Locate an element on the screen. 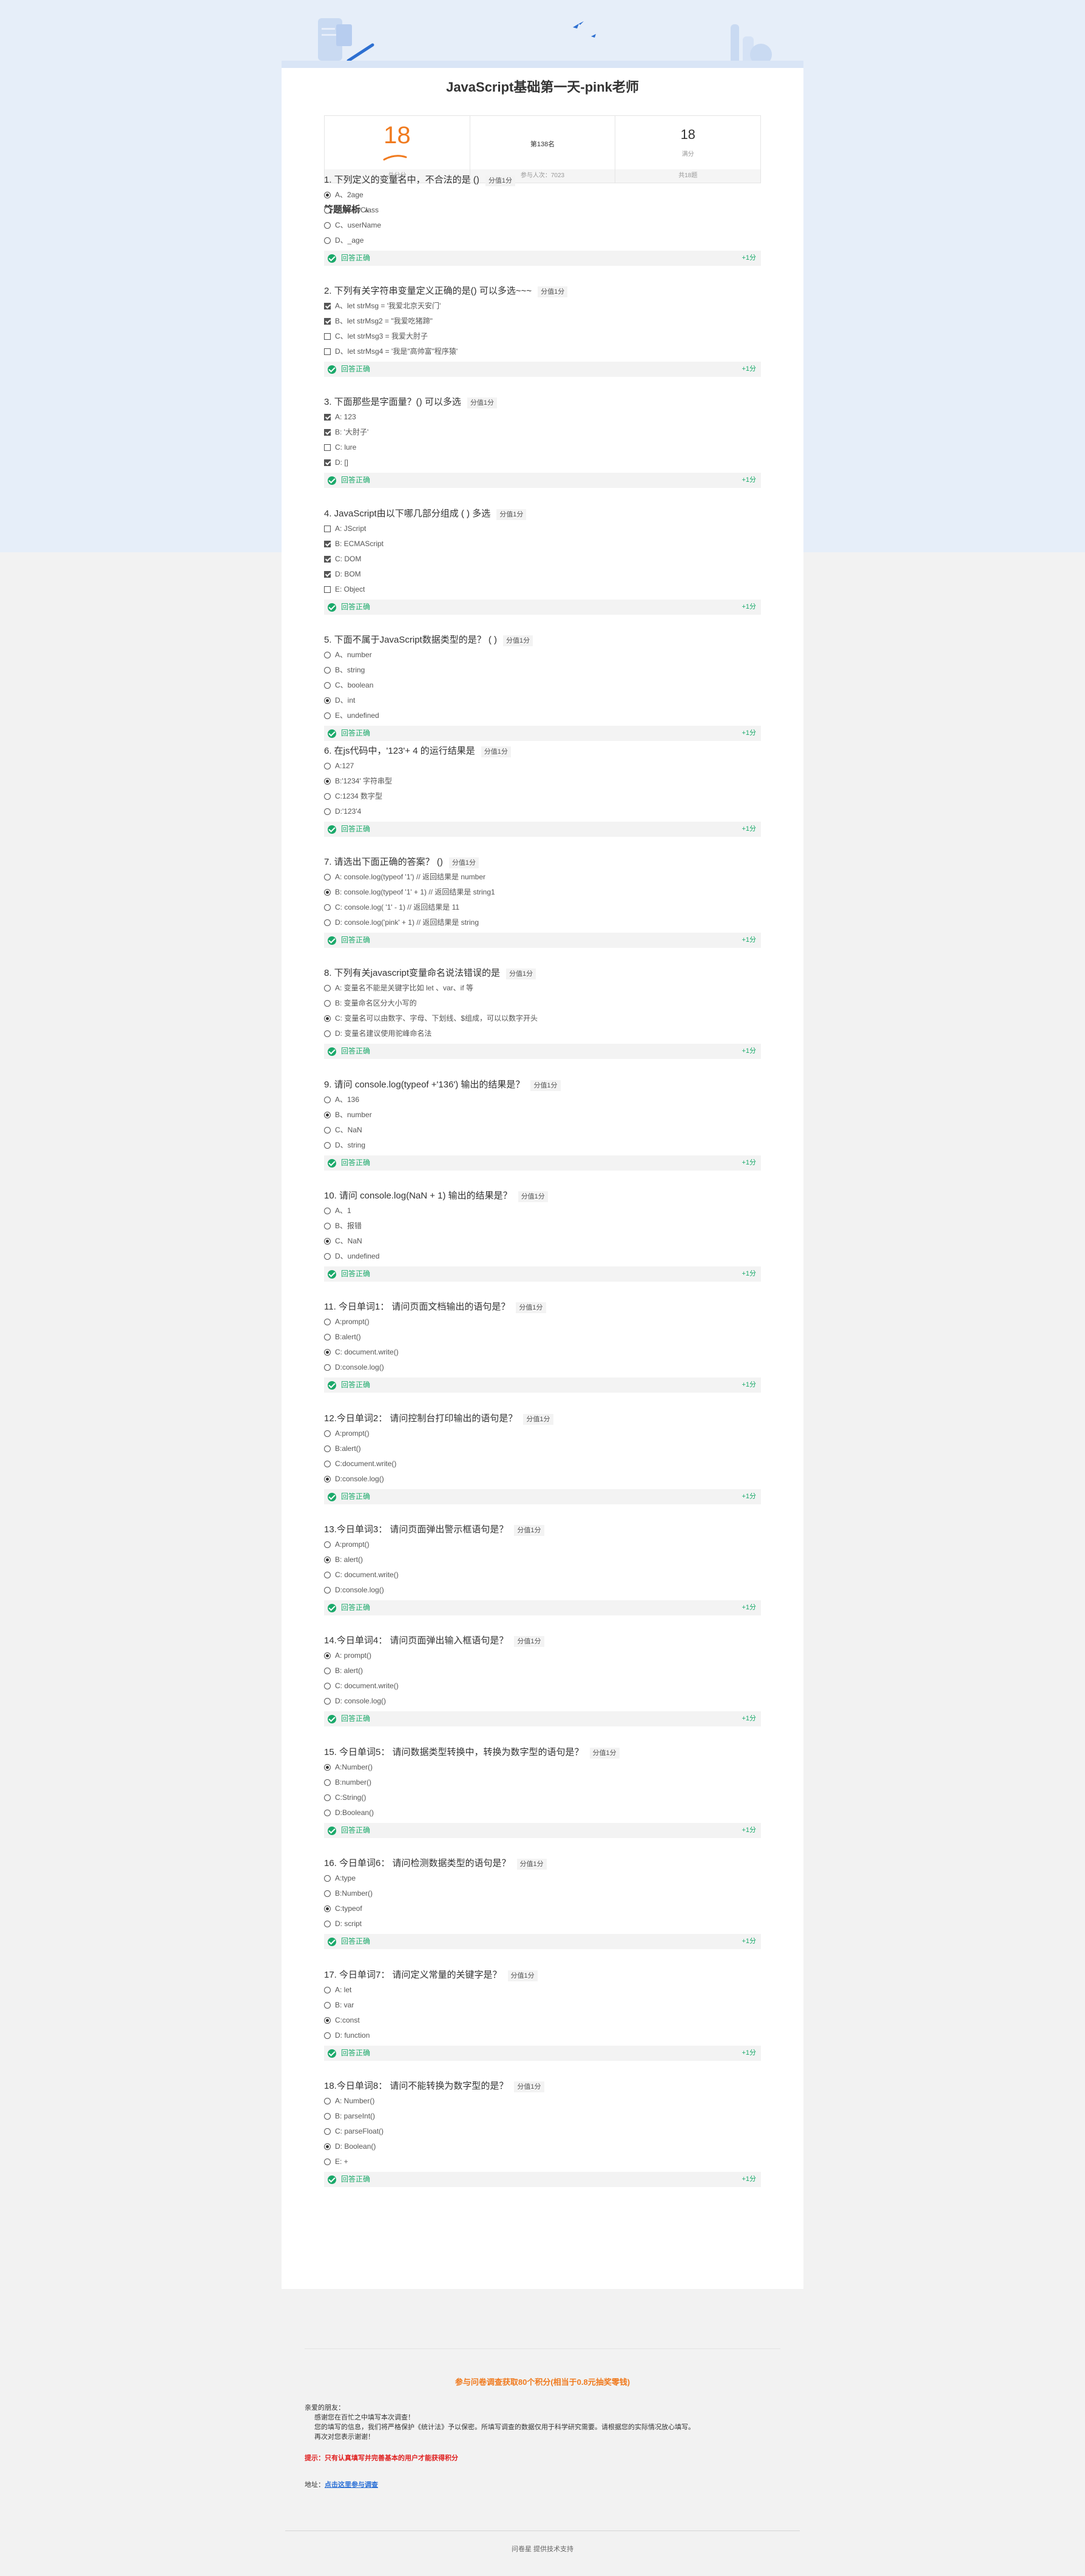  answer-option: E: + is located at coordinates (542, 2161).